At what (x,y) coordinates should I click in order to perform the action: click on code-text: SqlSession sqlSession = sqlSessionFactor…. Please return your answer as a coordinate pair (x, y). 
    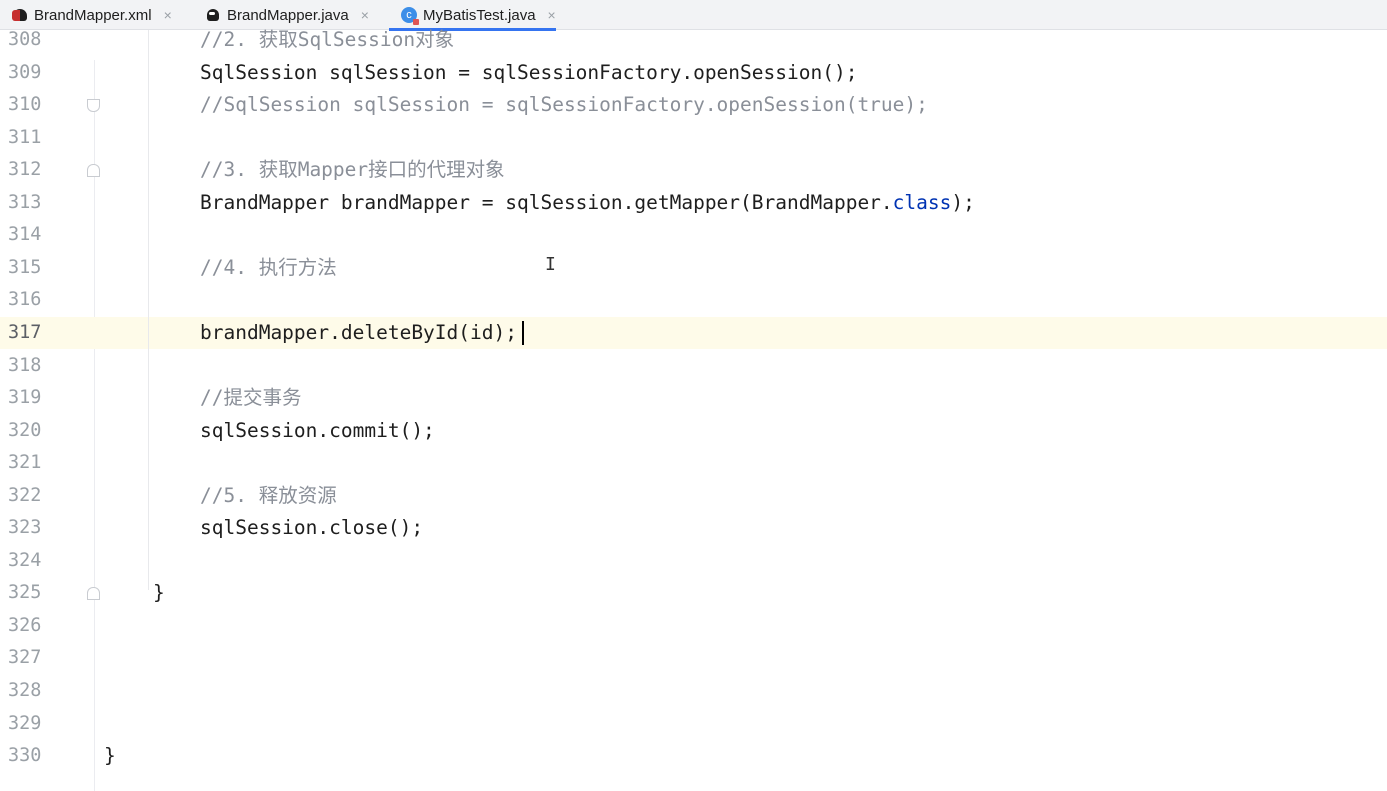
    Looking at the image, I should click on (529, 72).